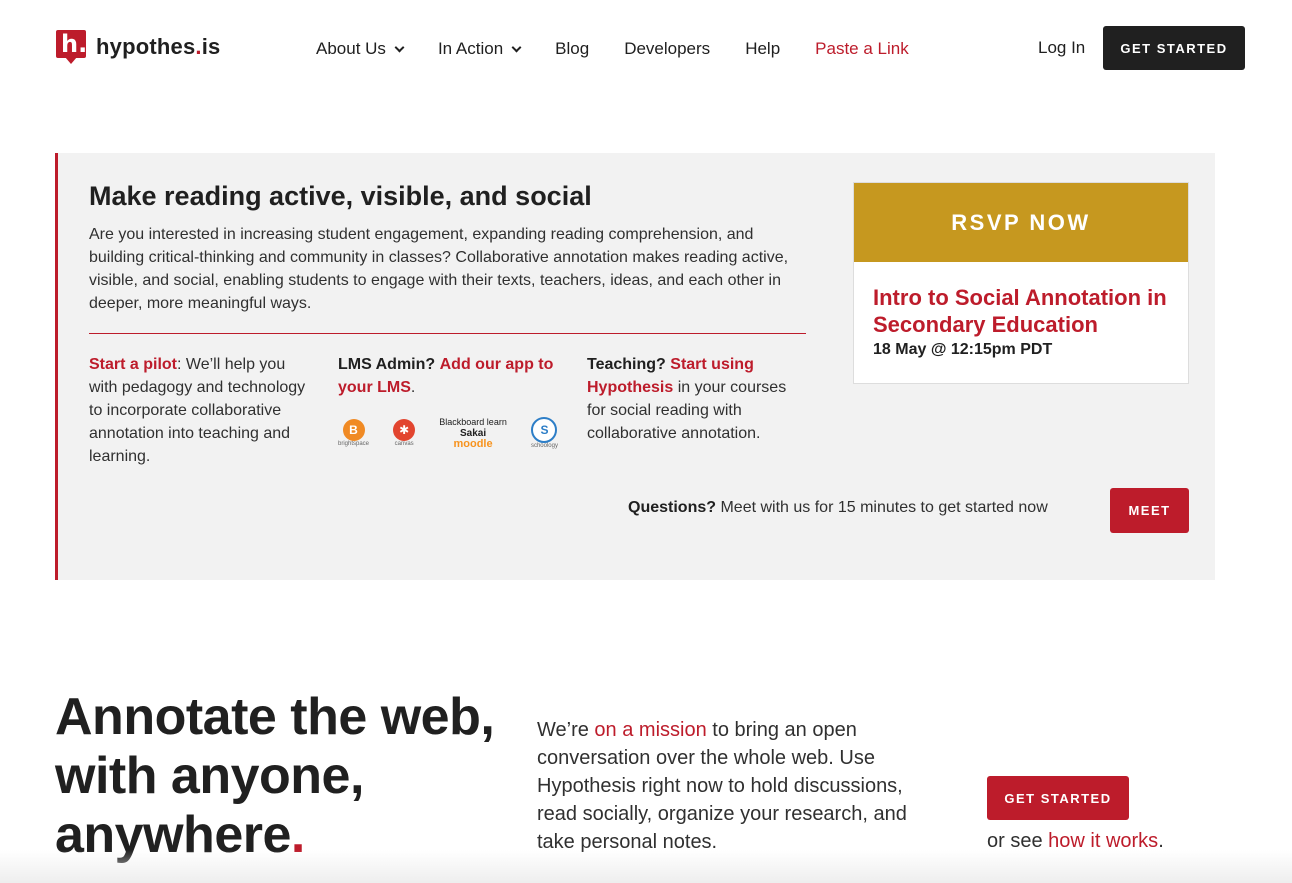  I want to click on event-date: 18 May @ 12:15pm PDT, so click(963, 349).